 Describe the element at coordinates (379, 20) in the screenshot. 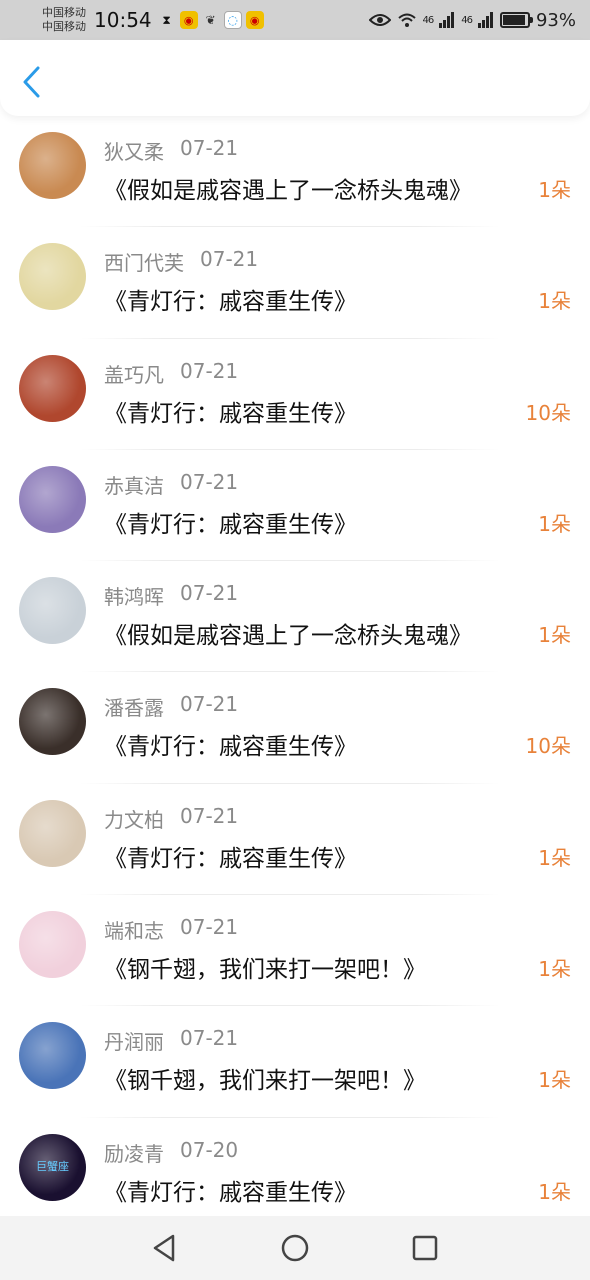

I see `eye-icon` at that location.